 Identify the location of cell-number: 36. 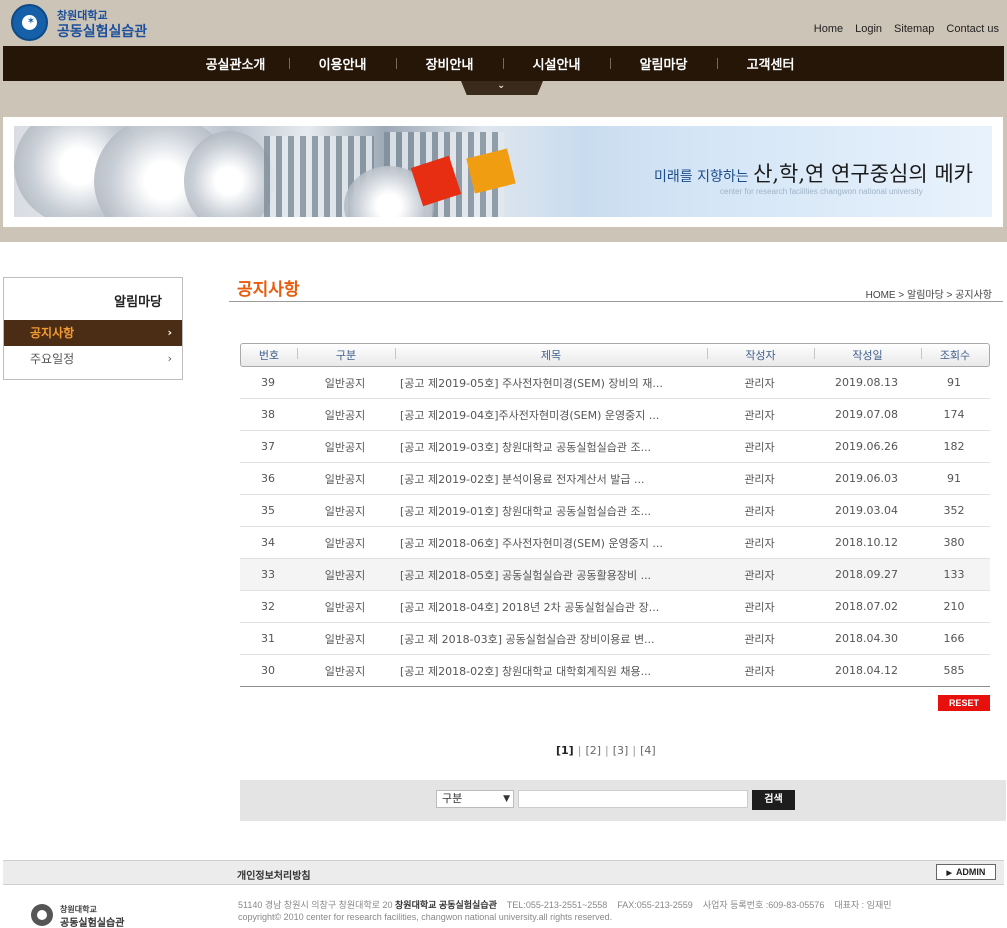
(268, 478).